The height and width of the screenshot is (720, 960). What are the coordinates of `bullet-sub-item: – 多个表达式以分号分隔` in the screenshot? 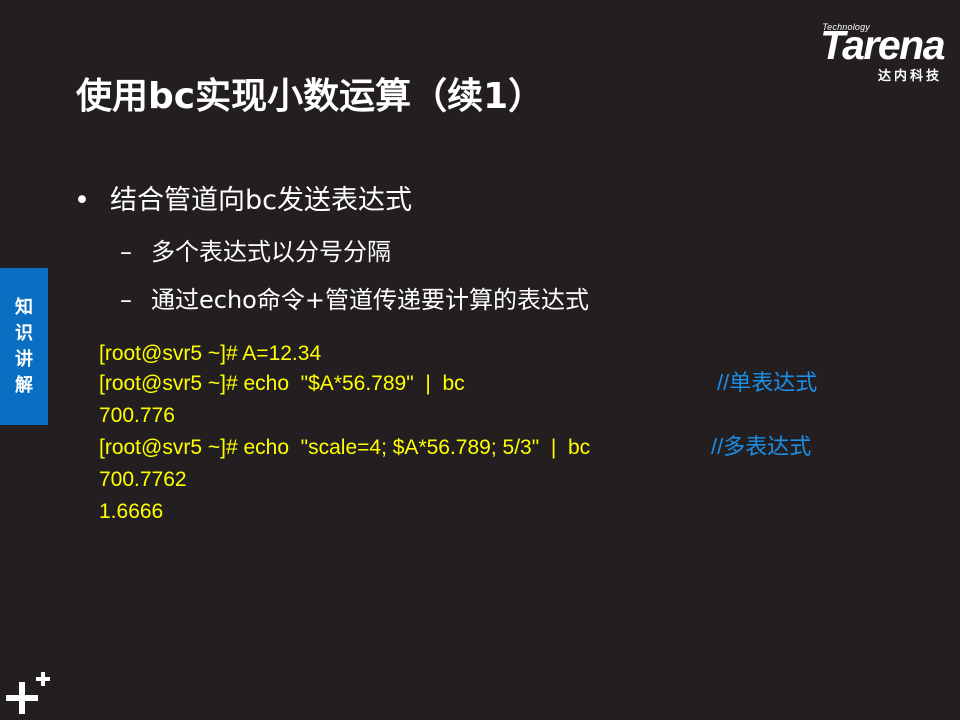 It's located at (255, 252).